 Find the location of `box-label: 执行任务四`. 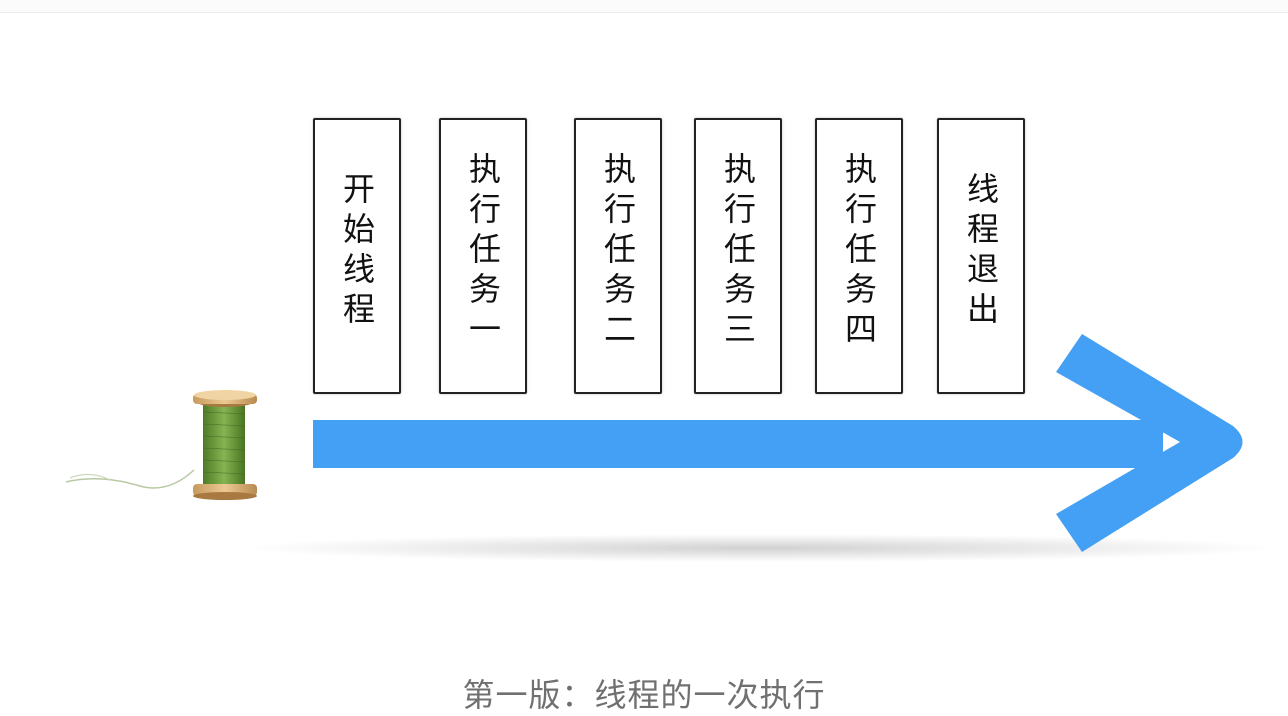

box-label: 执行任务四 is located at coordinates (859, 252).